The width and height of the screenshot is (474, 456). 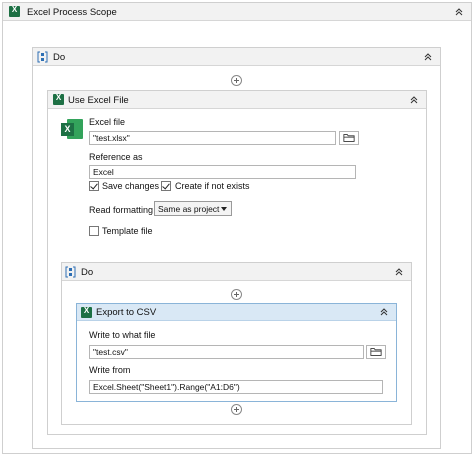 What do you see at coordinates (166, 186) in the screenshot?
I see `create-if-not-exists-checkbox` at bounding box center [166, 186].